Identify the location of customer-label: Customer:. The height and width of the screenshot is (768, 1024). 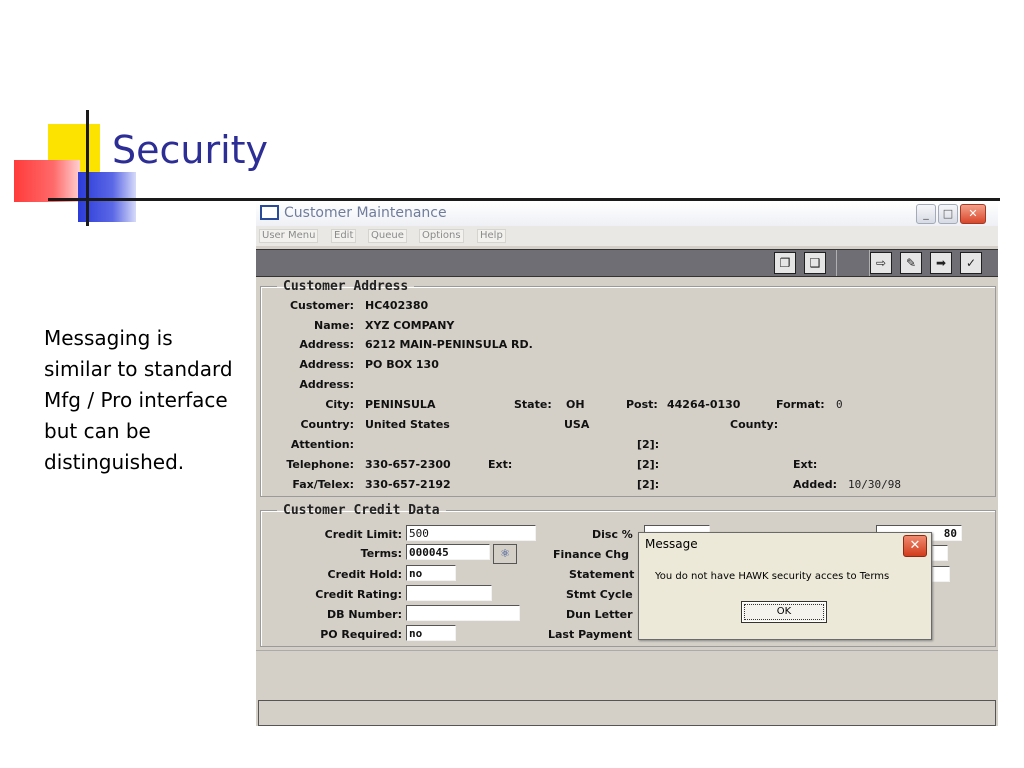
(321, 305).